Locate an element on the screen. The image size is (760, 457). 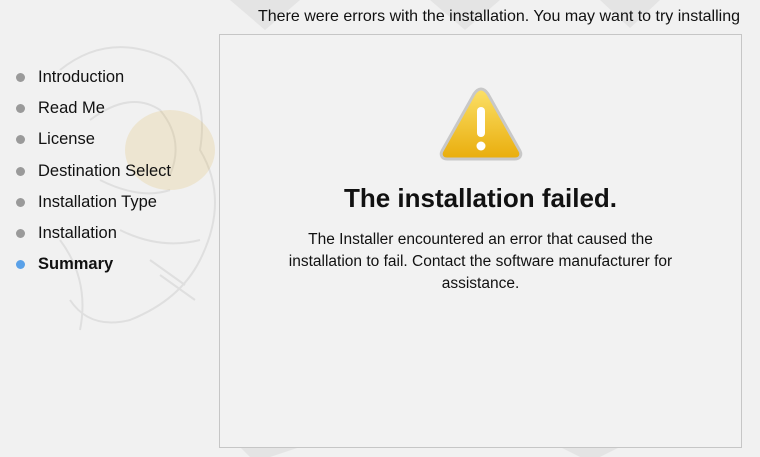
current-step-dot-icon is located at coordinates (20, 265).